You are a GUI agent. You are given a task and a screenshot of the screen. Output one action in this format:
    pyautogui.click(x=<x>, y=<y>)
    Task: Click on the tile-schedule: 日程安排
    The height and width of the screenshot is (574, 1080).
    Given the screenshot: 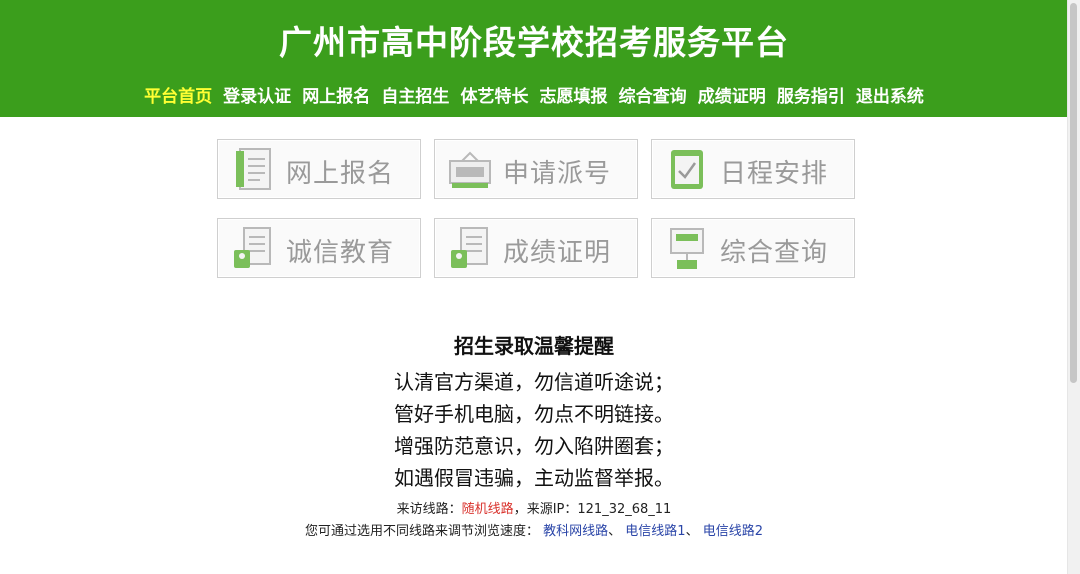 What is the action you would take?
    pyautogui.click(x=753, y=169)
    